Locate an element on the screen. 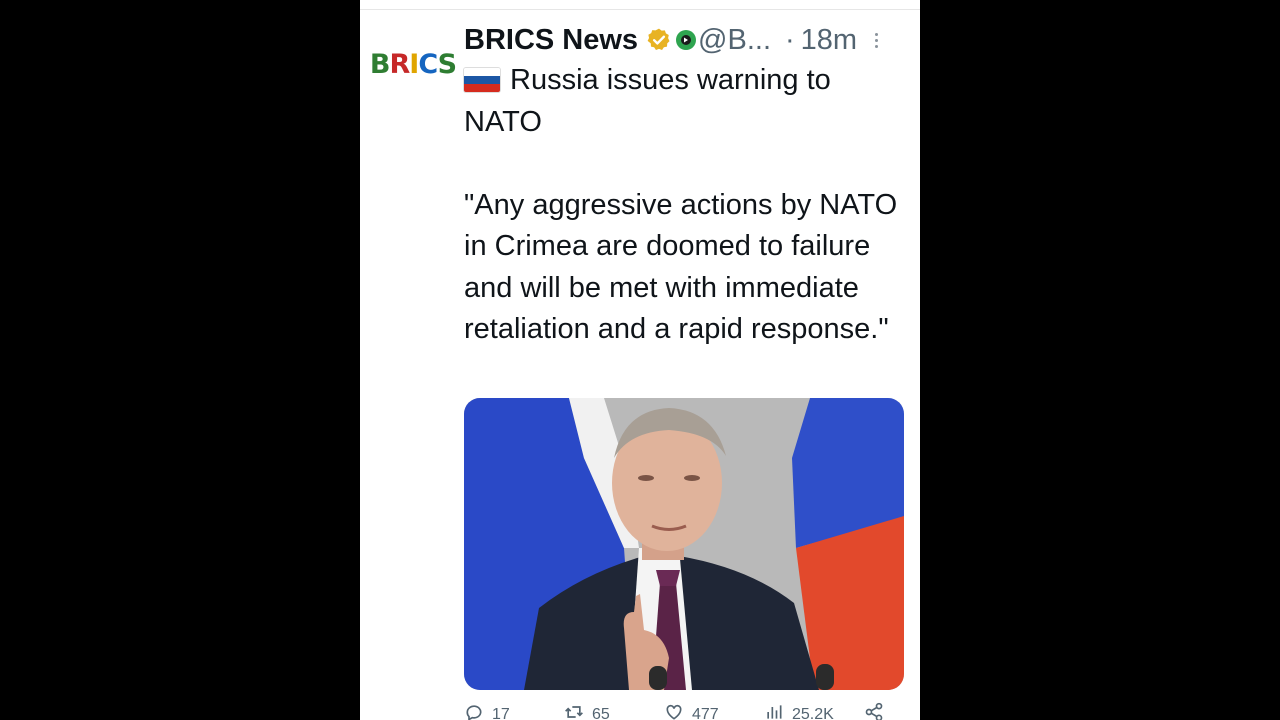  reply-icon is located at coordinates (474, 711).